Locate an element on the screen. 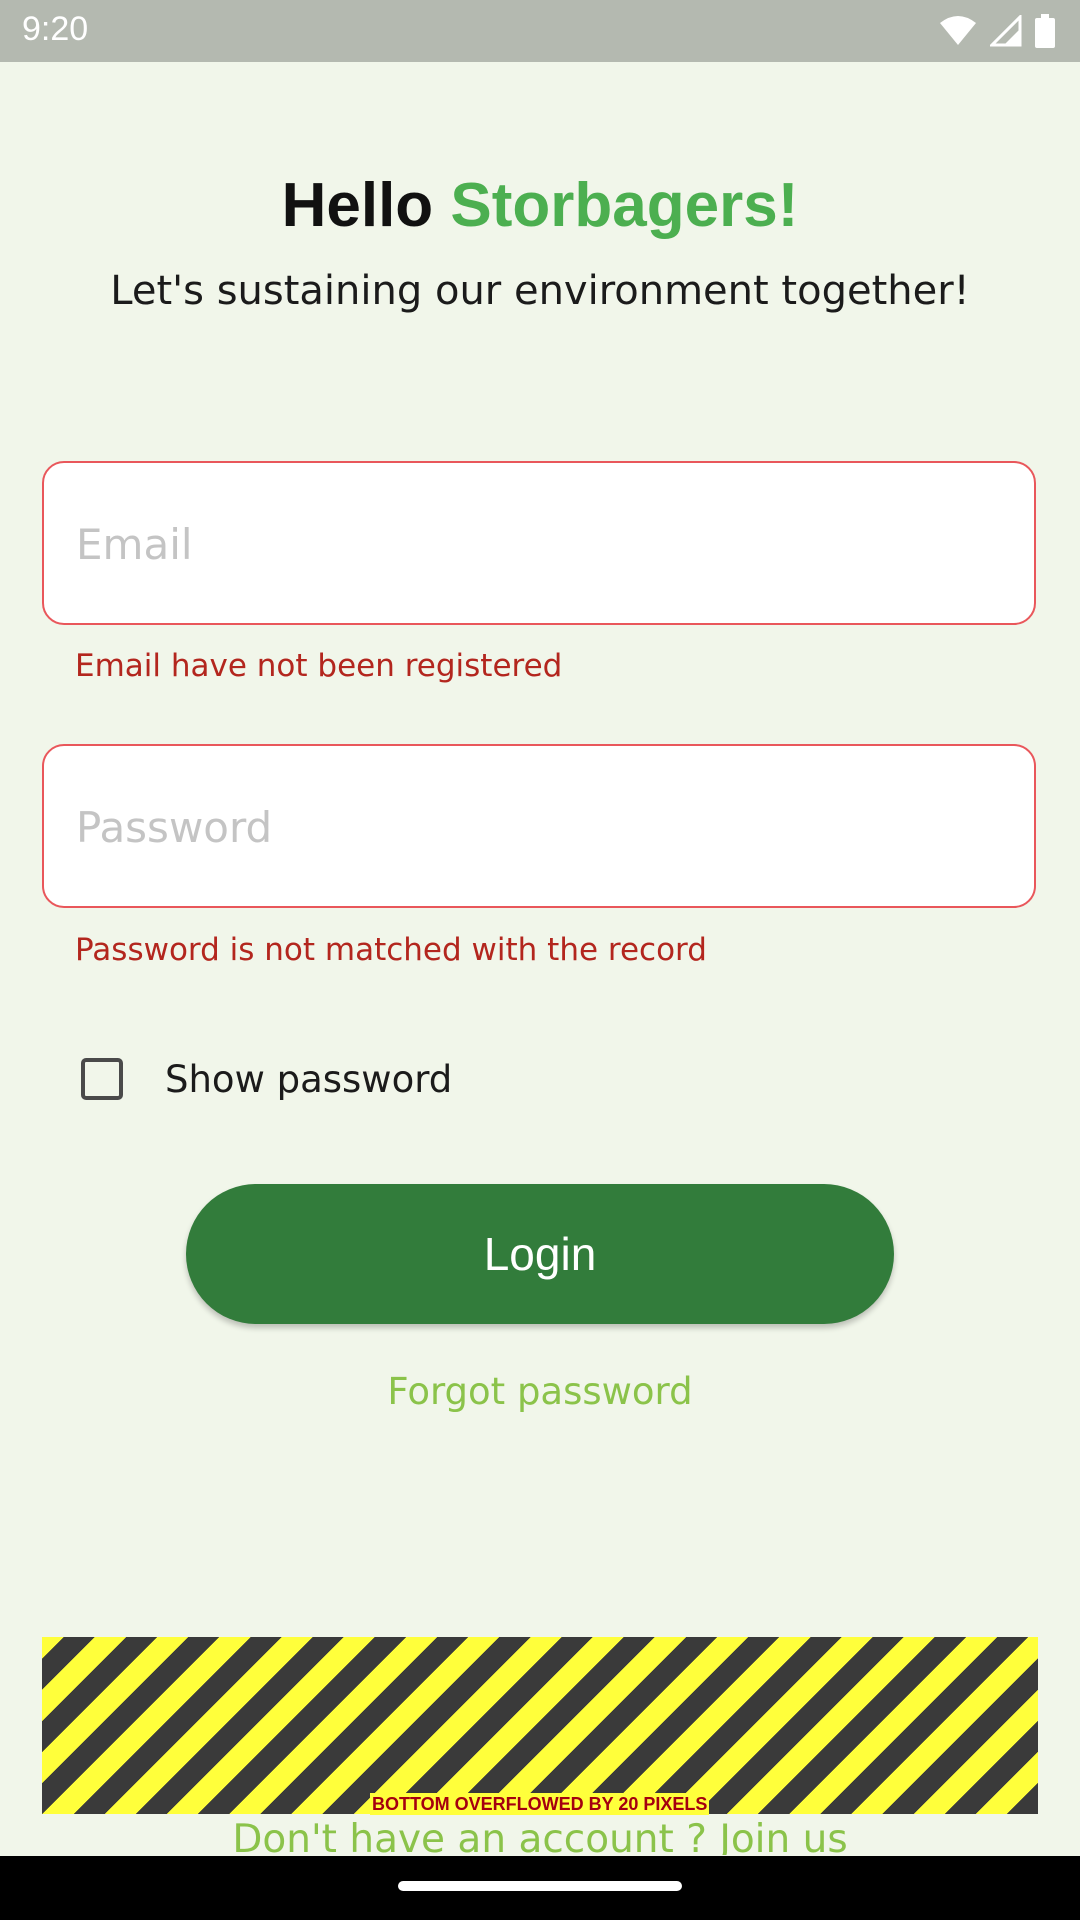 The image size is (1080, 1920). login-button: Login is located at coordinates (540, 1254).